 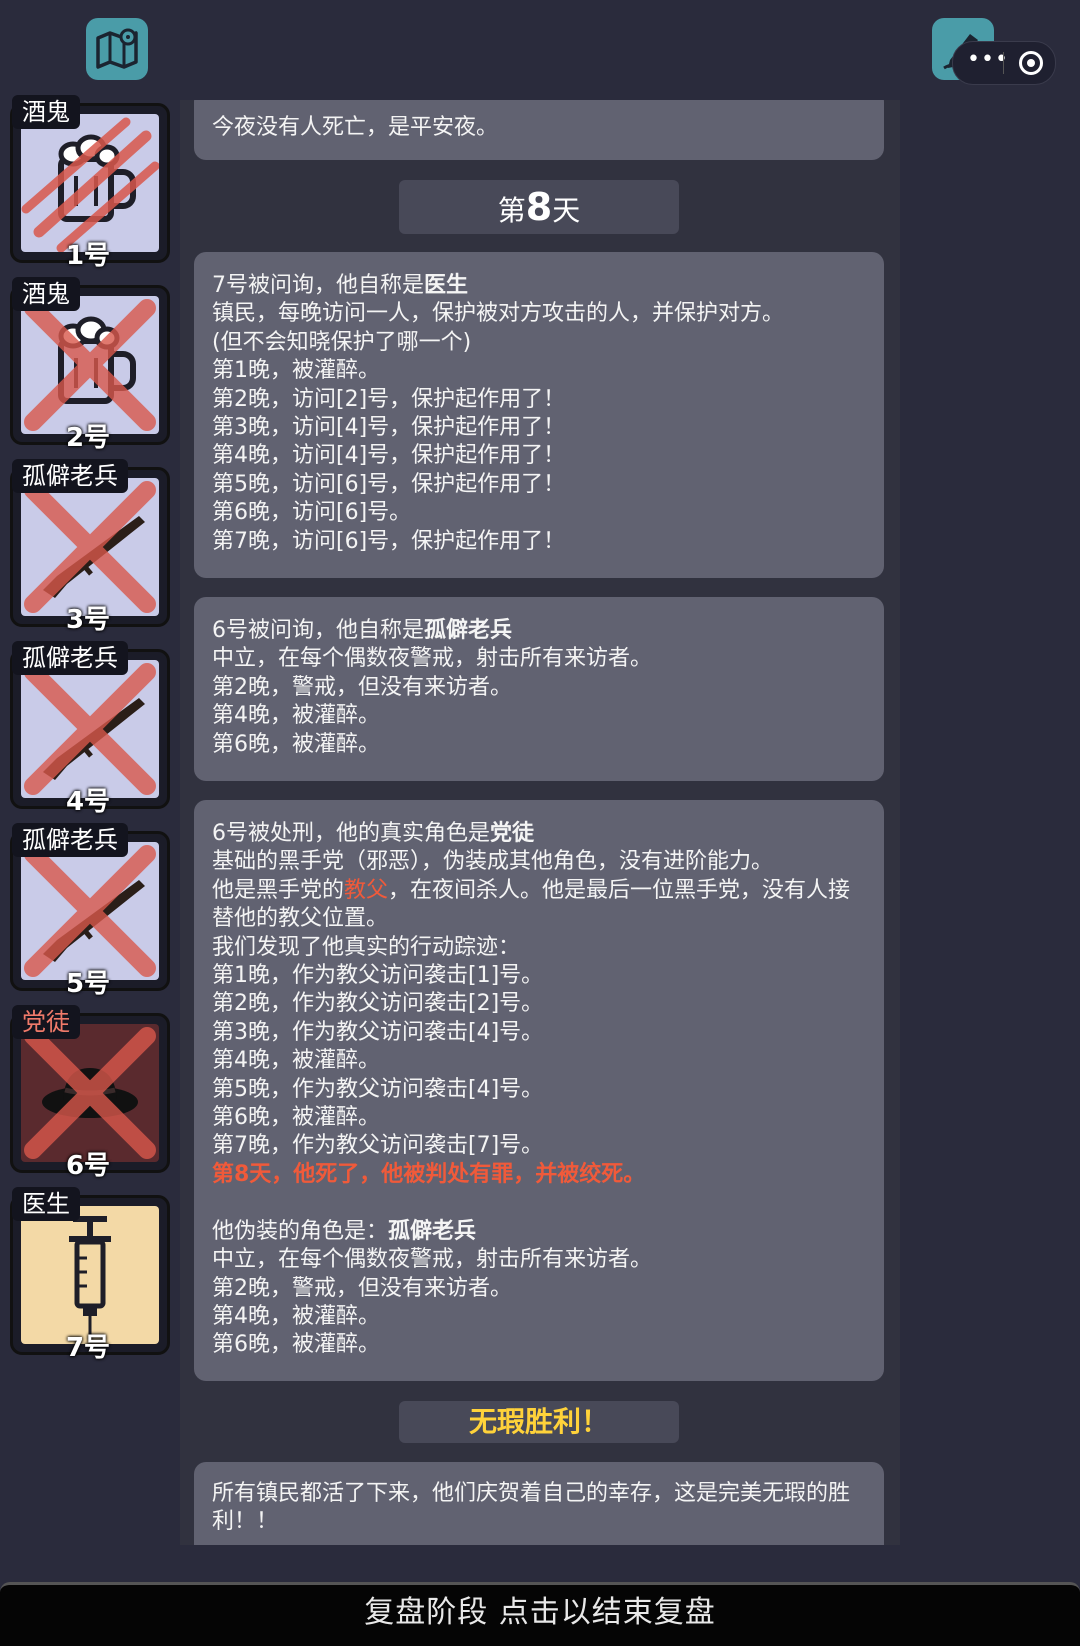 I want to click on player-number: 1号, so click(x=88, y=256).